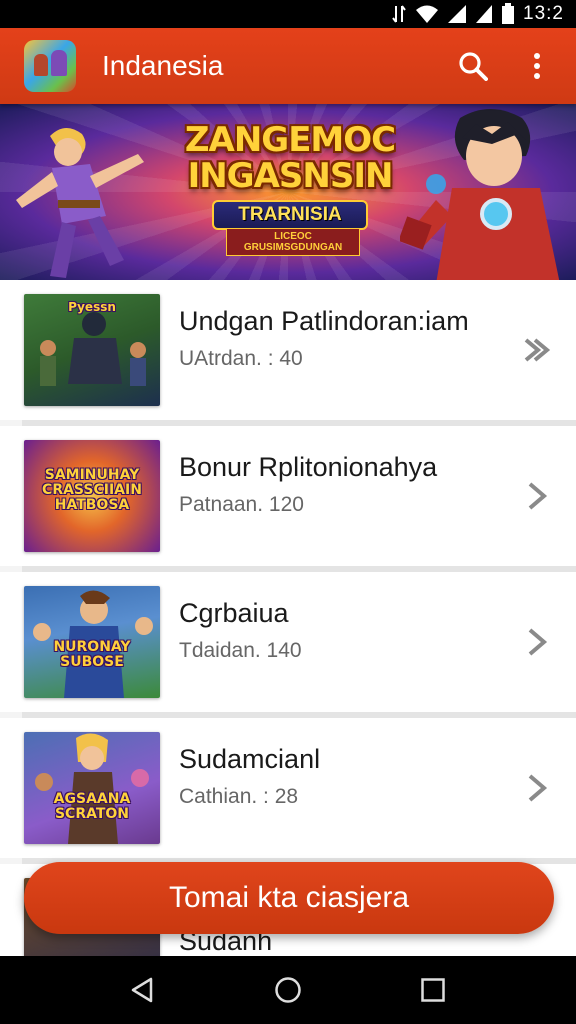  What do you see at coordinates (480, 194) in the screenshot?
I see `banner-hero-right-illustration` at bounding box center [480, 194].